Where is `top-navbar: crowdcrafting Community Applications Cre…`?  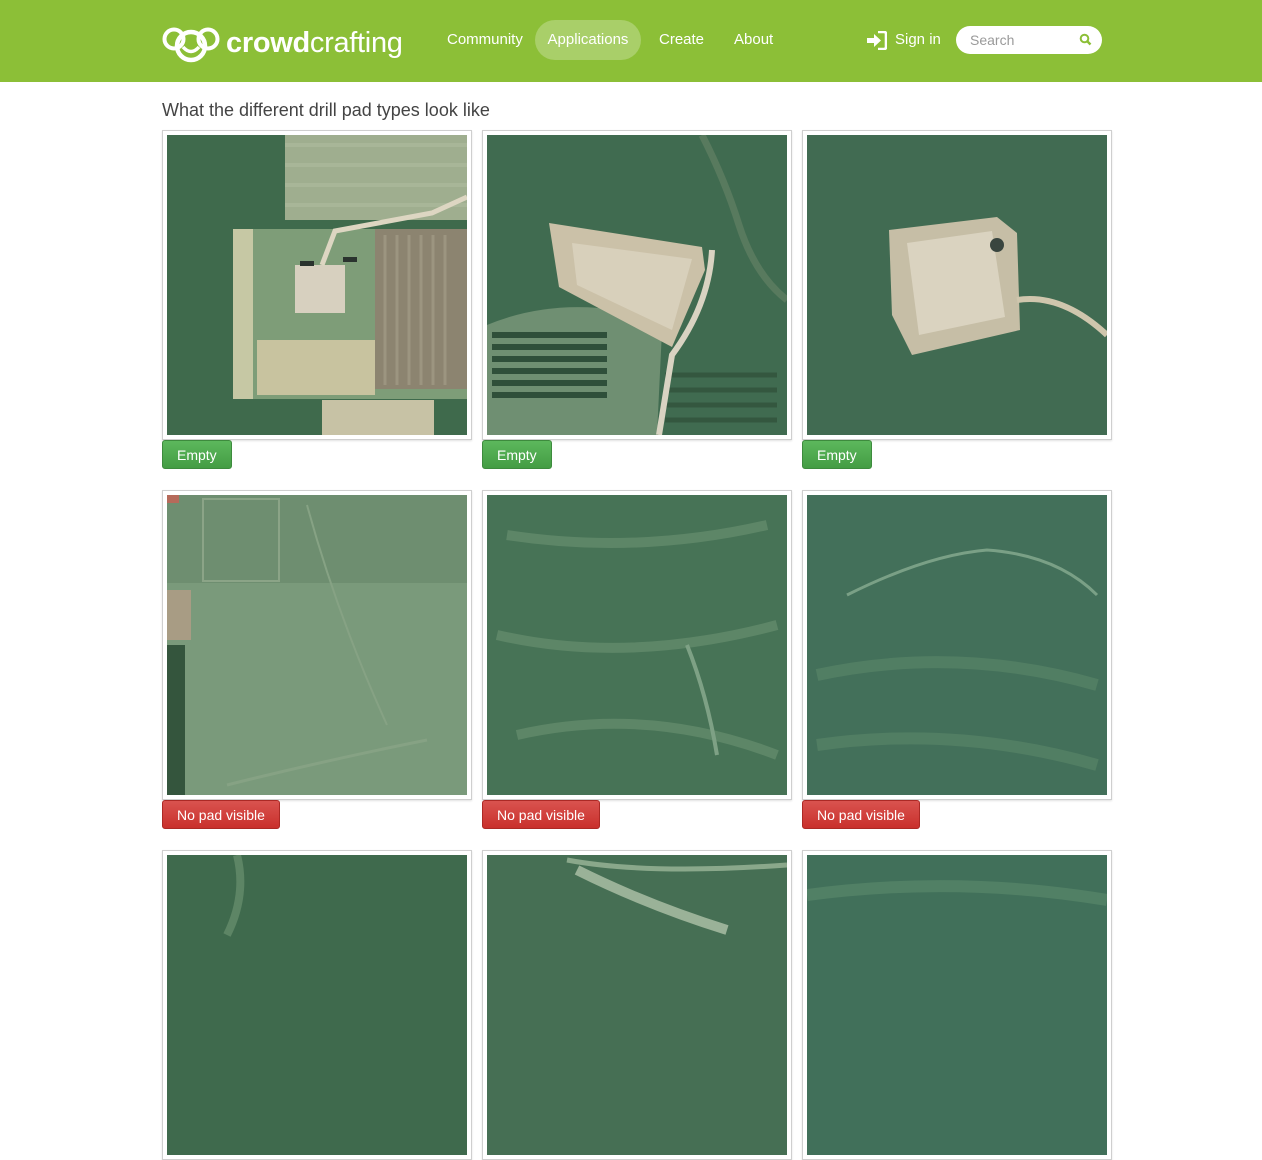 top-navbar: crowdcrafting Community Applications Cre… is located at coordinates (631, 41).